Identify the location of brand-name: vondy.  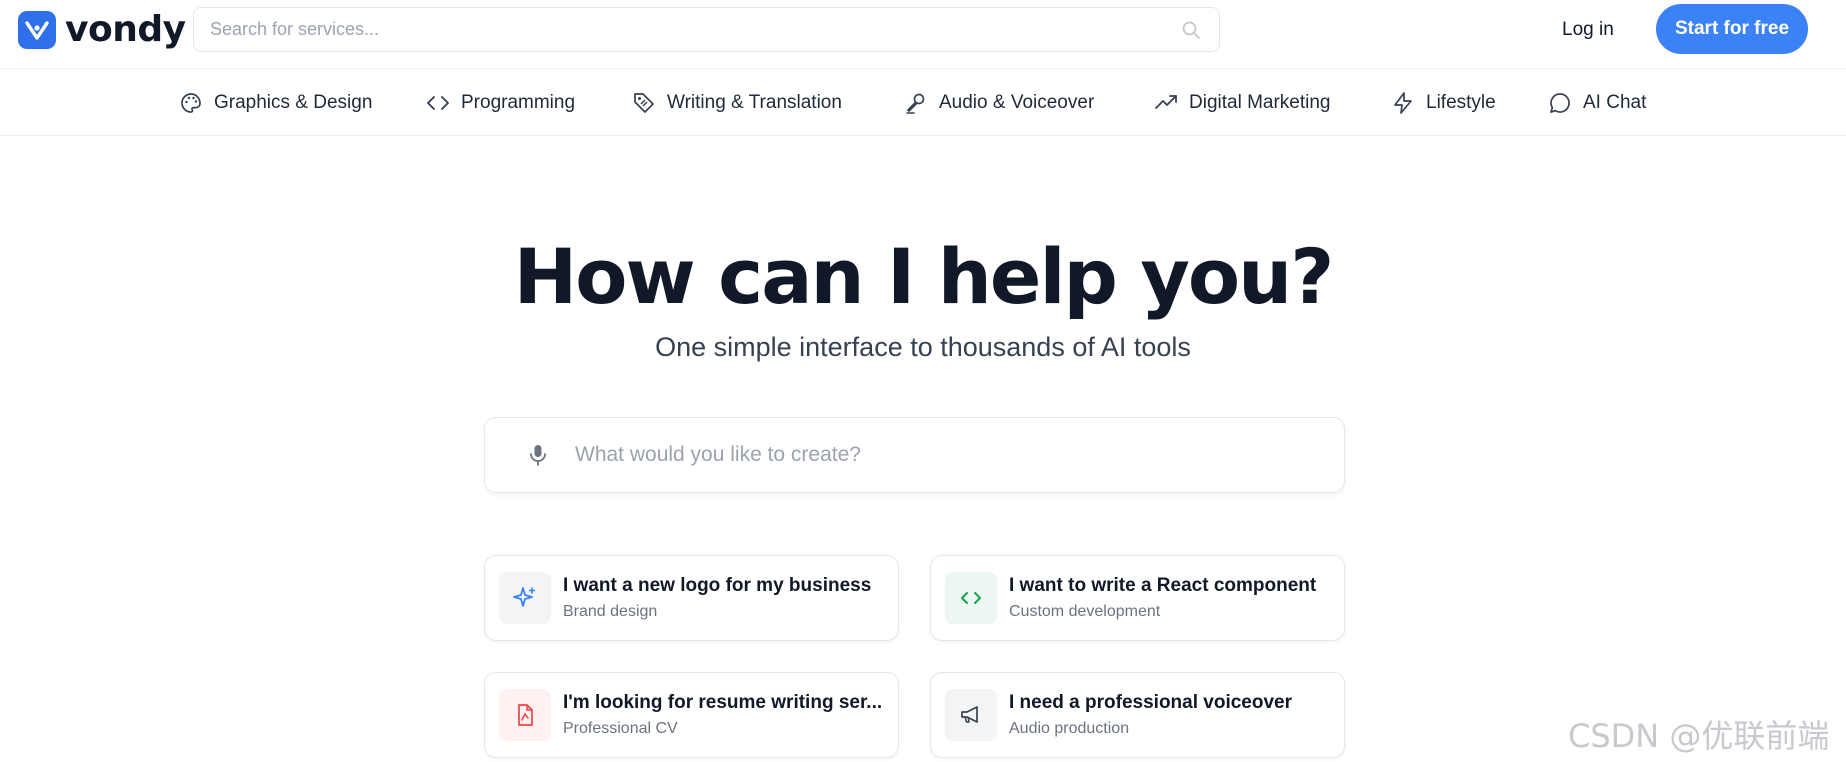
(125, 29).